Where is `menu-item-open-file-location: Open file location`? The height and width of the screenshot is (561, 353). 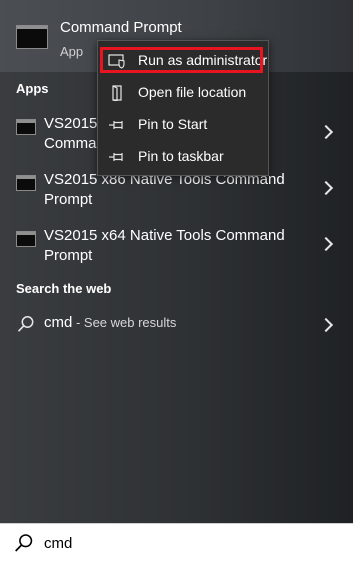
menu-item-open-file-location: Open file location is located at coordinates (183, 93).